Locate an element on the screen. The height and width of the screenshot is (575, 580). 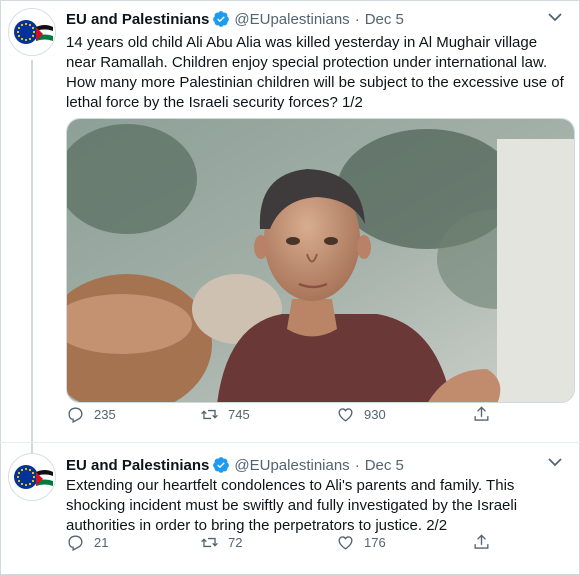
reply-button: 21 is located at coordinates (87, 542).